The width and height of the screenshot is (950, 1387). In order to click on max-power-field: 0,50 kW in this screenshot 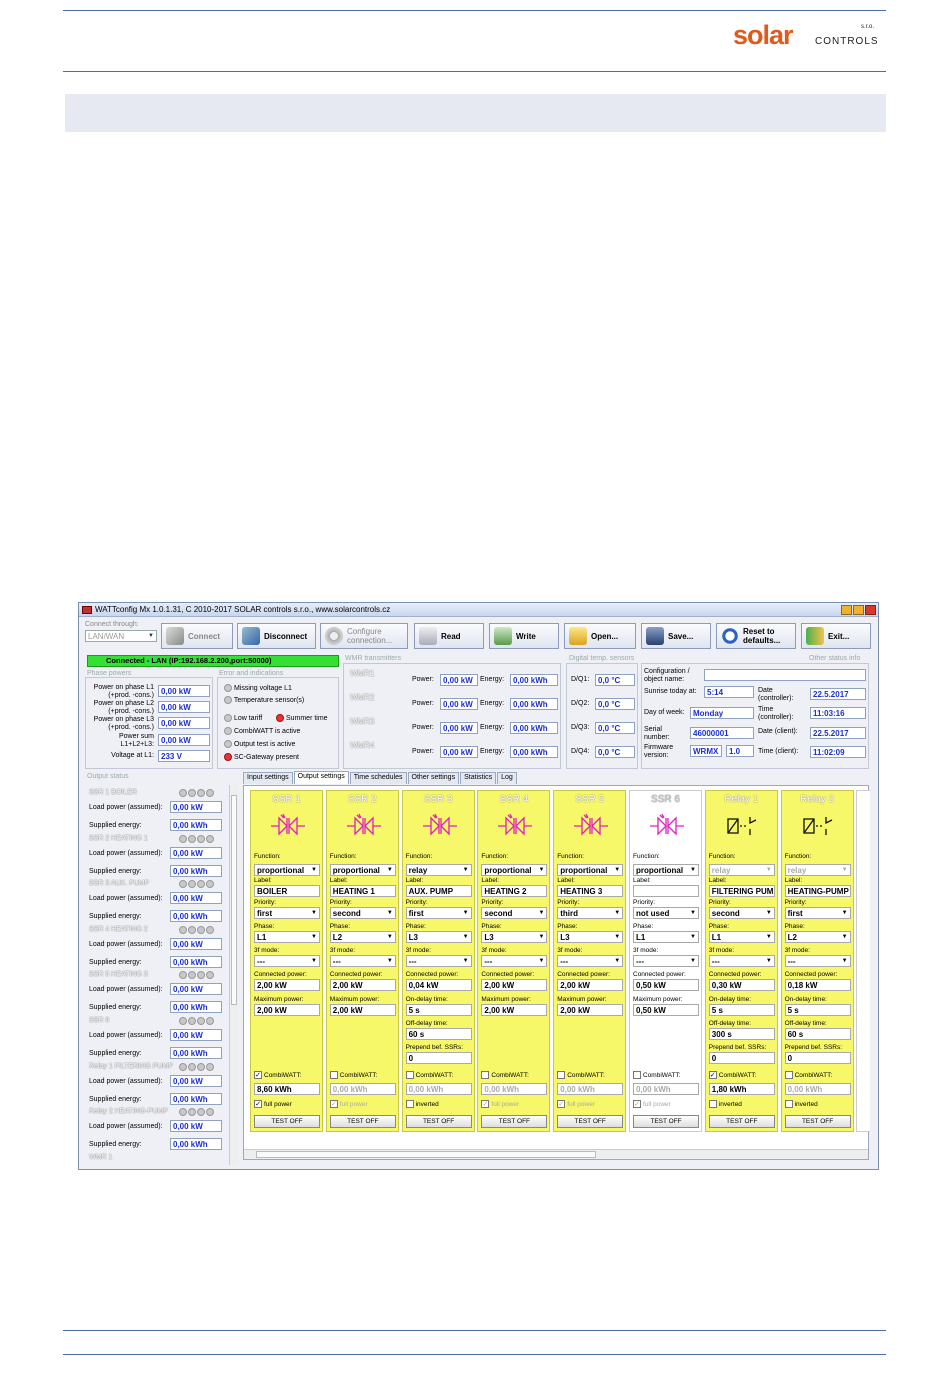, I will do `click(666, 1010)`.